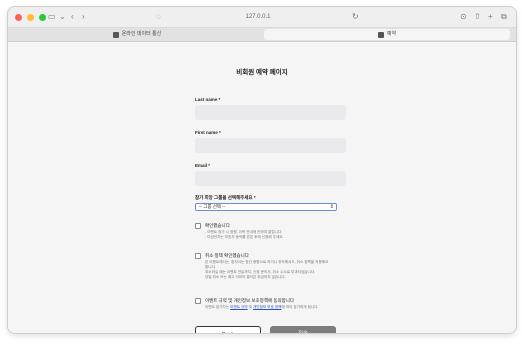  Describe the element at coordinates (477, 17) in the screenshot. I see `share-icon: ⇧` at that location.